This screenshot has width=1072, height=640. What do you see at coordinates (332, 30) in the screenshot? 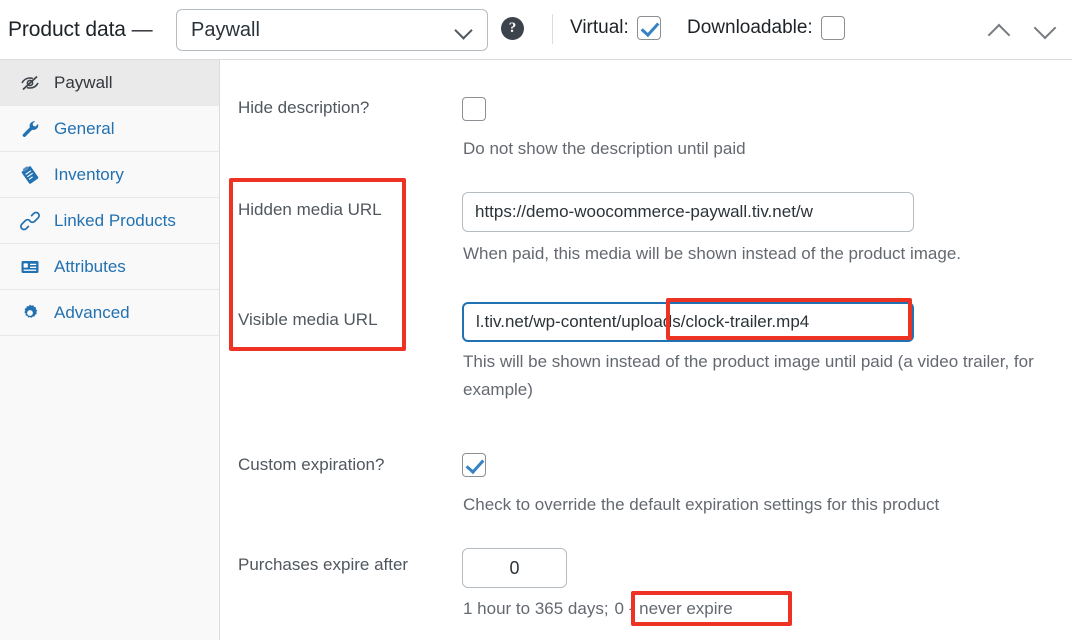
I see `product-type-select: Paywall` at bounding box center [332, 30].